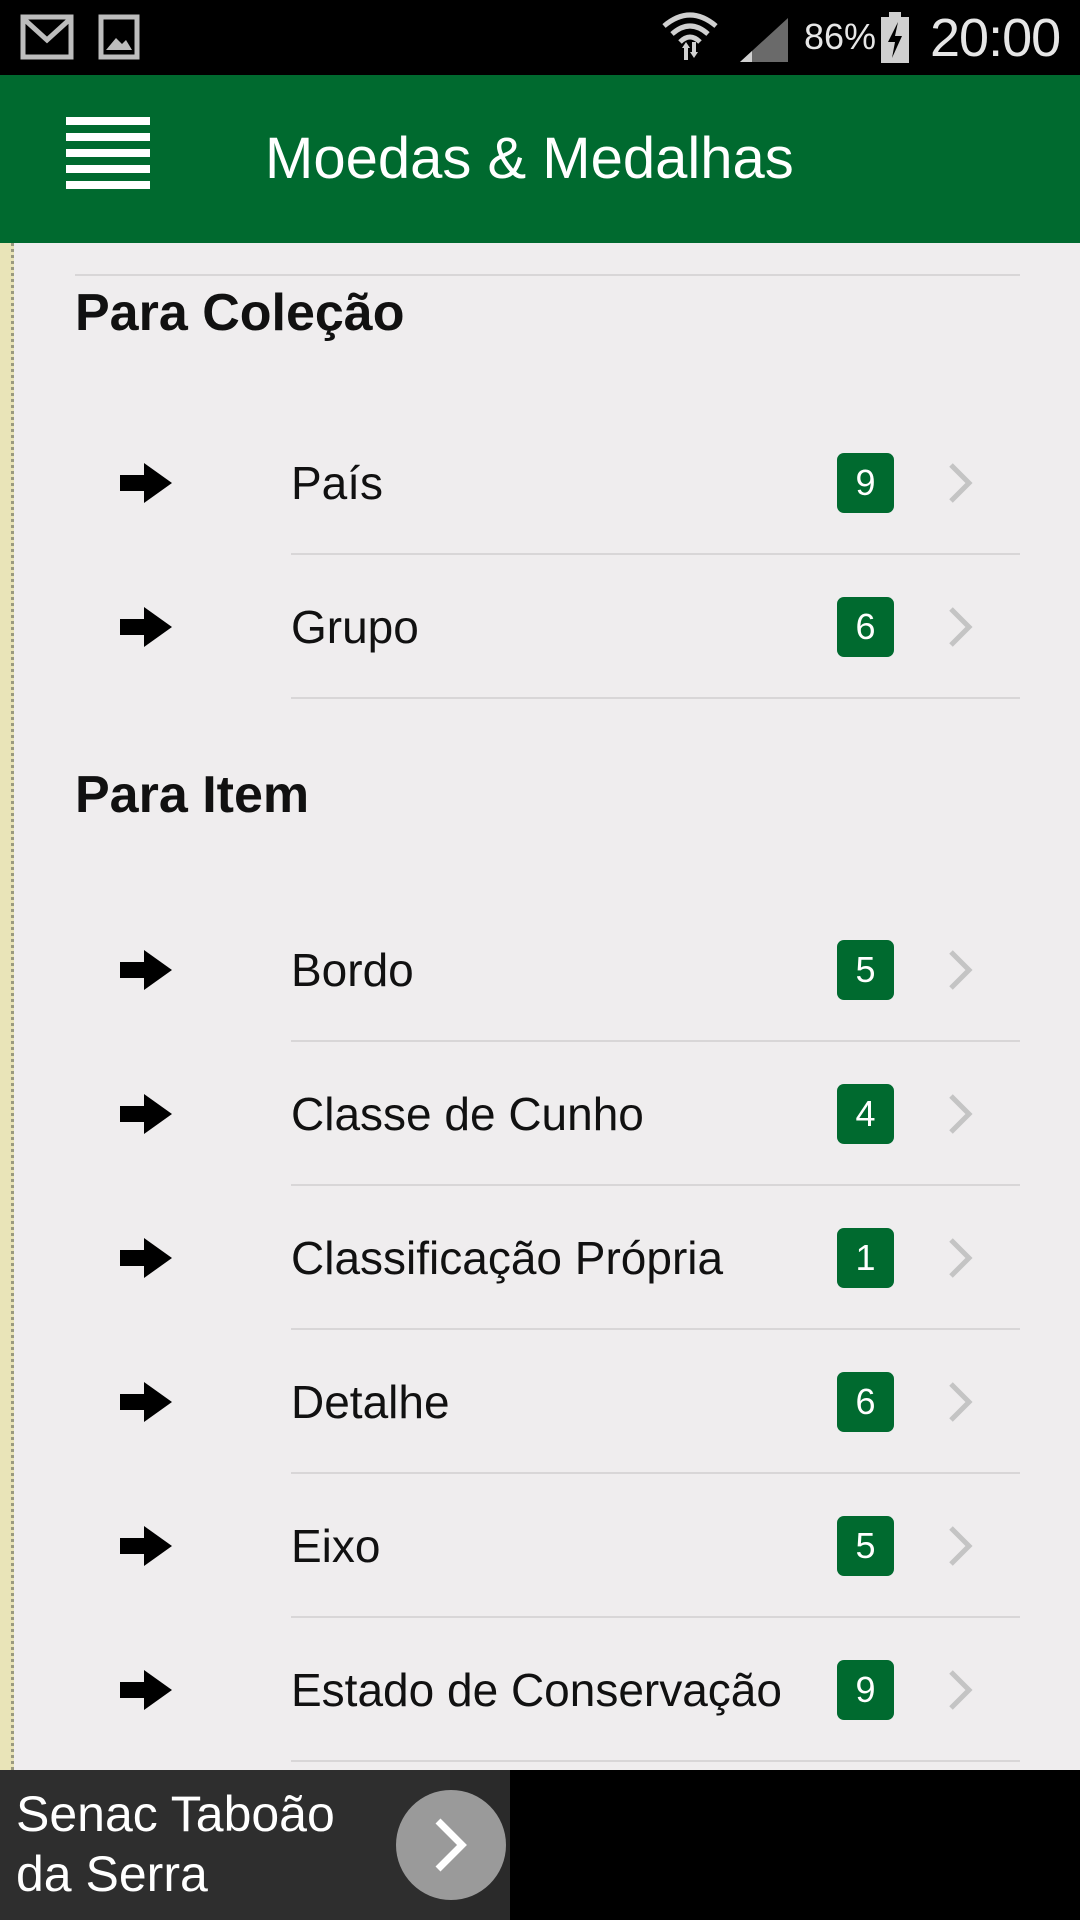 The width and height of the screenshot is (1080, 1920). Describe the element at coordinates (336, 1546) in the screenshot. I see `list-item-label: Eixo` at that location.